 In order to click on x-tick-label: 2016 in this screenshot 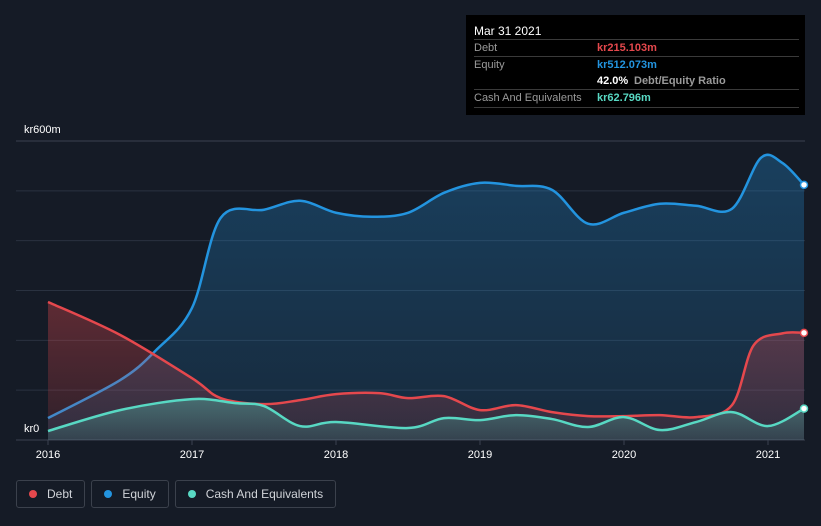, I will do `click(48, 455)`.